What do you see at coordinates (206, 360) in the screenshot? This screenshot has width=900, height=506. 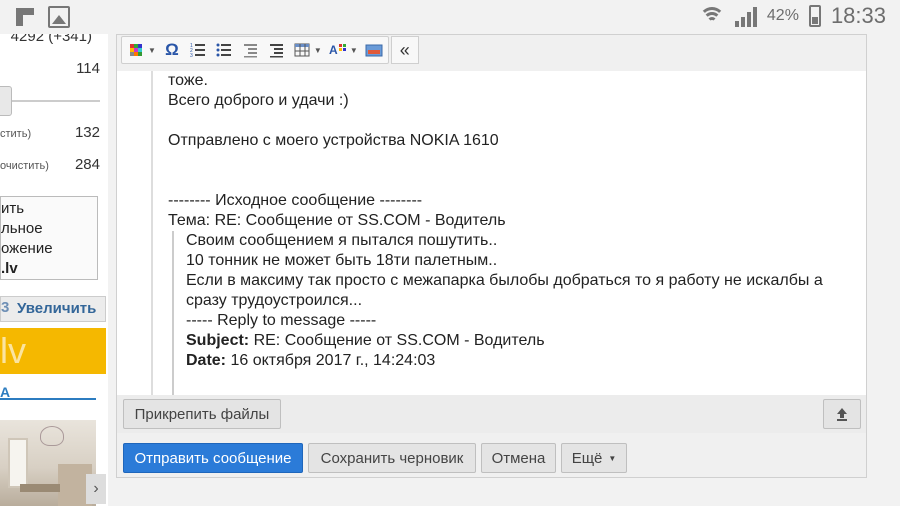 I see `date-label: Date:` at bounding box center [206, 360].